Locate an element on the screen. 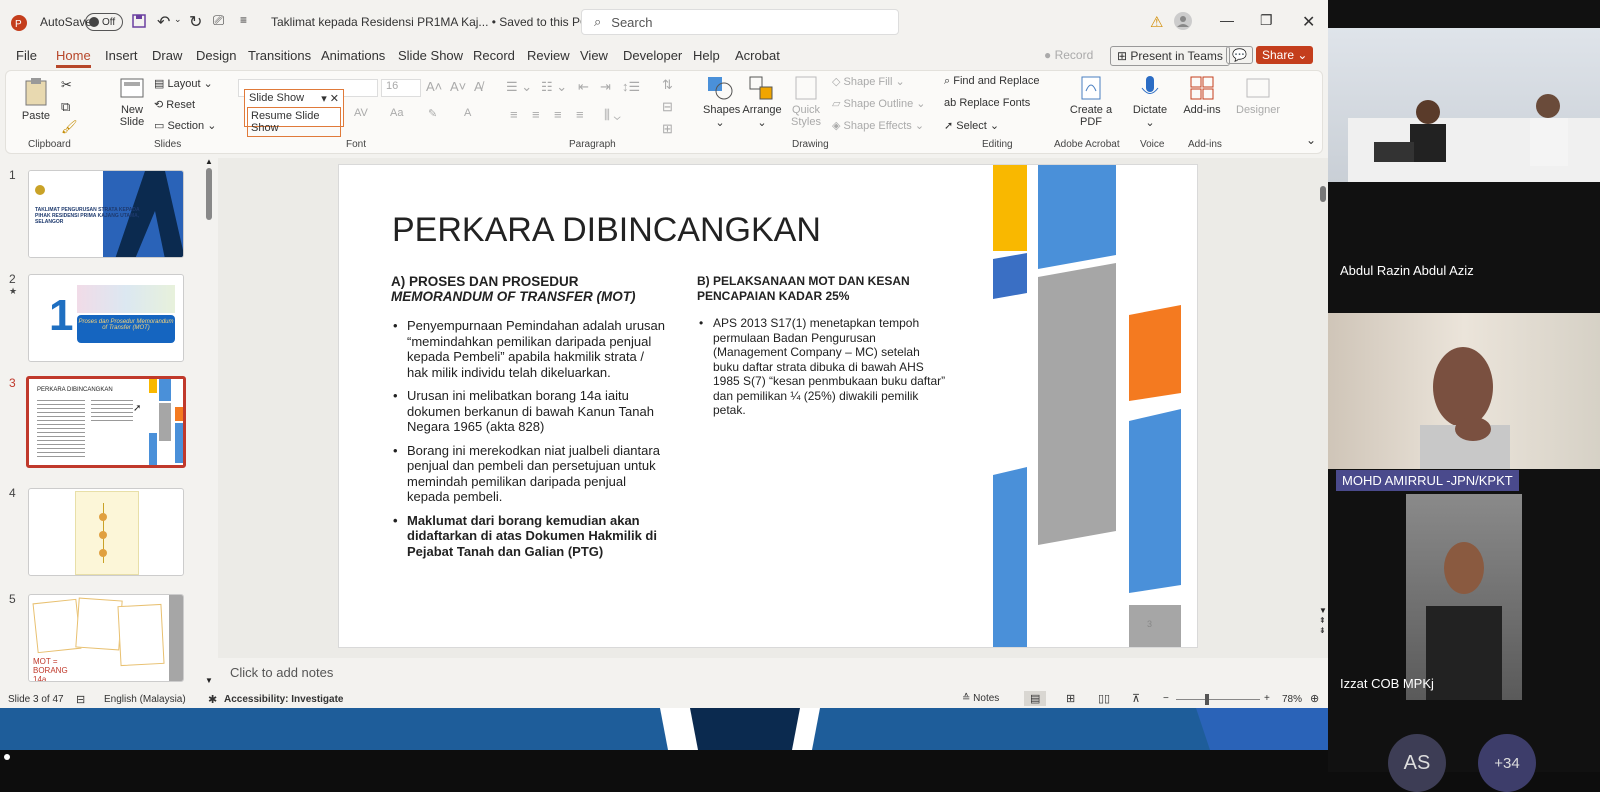 The width and height of the screenshot is (1600, 792). accessibility-status: Accessibility: Investigate is located at coordinates (284, 699).